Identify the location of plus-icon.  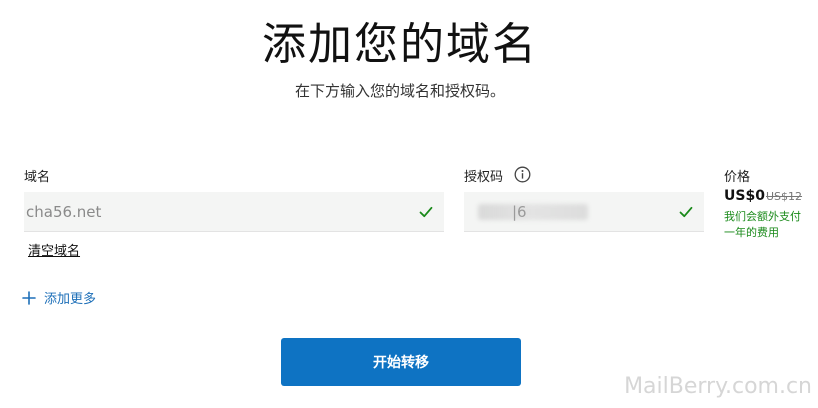
(29, 297).